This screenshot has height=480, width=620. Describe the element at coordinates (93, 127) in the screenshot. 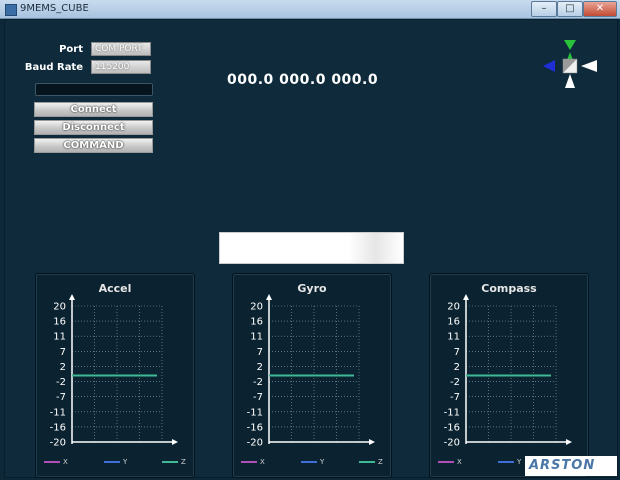

I see `disconnect-button: Disconnect` at that location.